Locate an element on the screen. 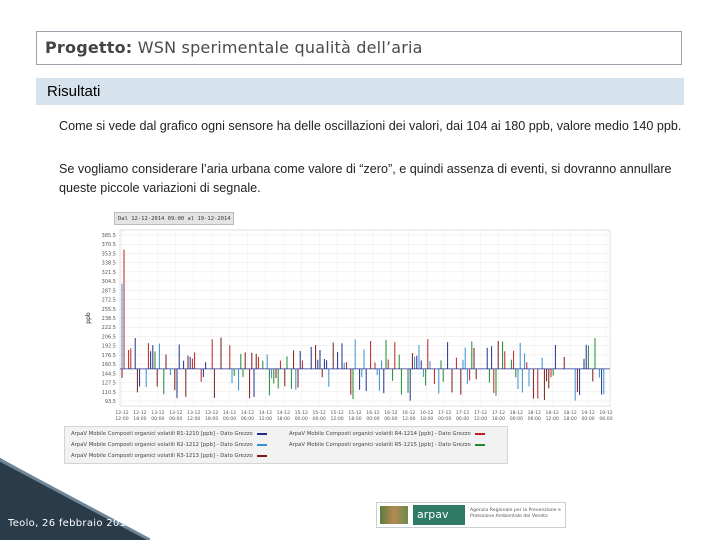 The height and width of the screenshot is (540, 720). y-tick-label: 206.5 is located at coordinates (109, 337).